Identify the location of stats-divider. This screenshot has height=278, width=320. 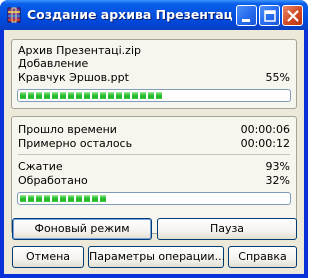
(154, 154).